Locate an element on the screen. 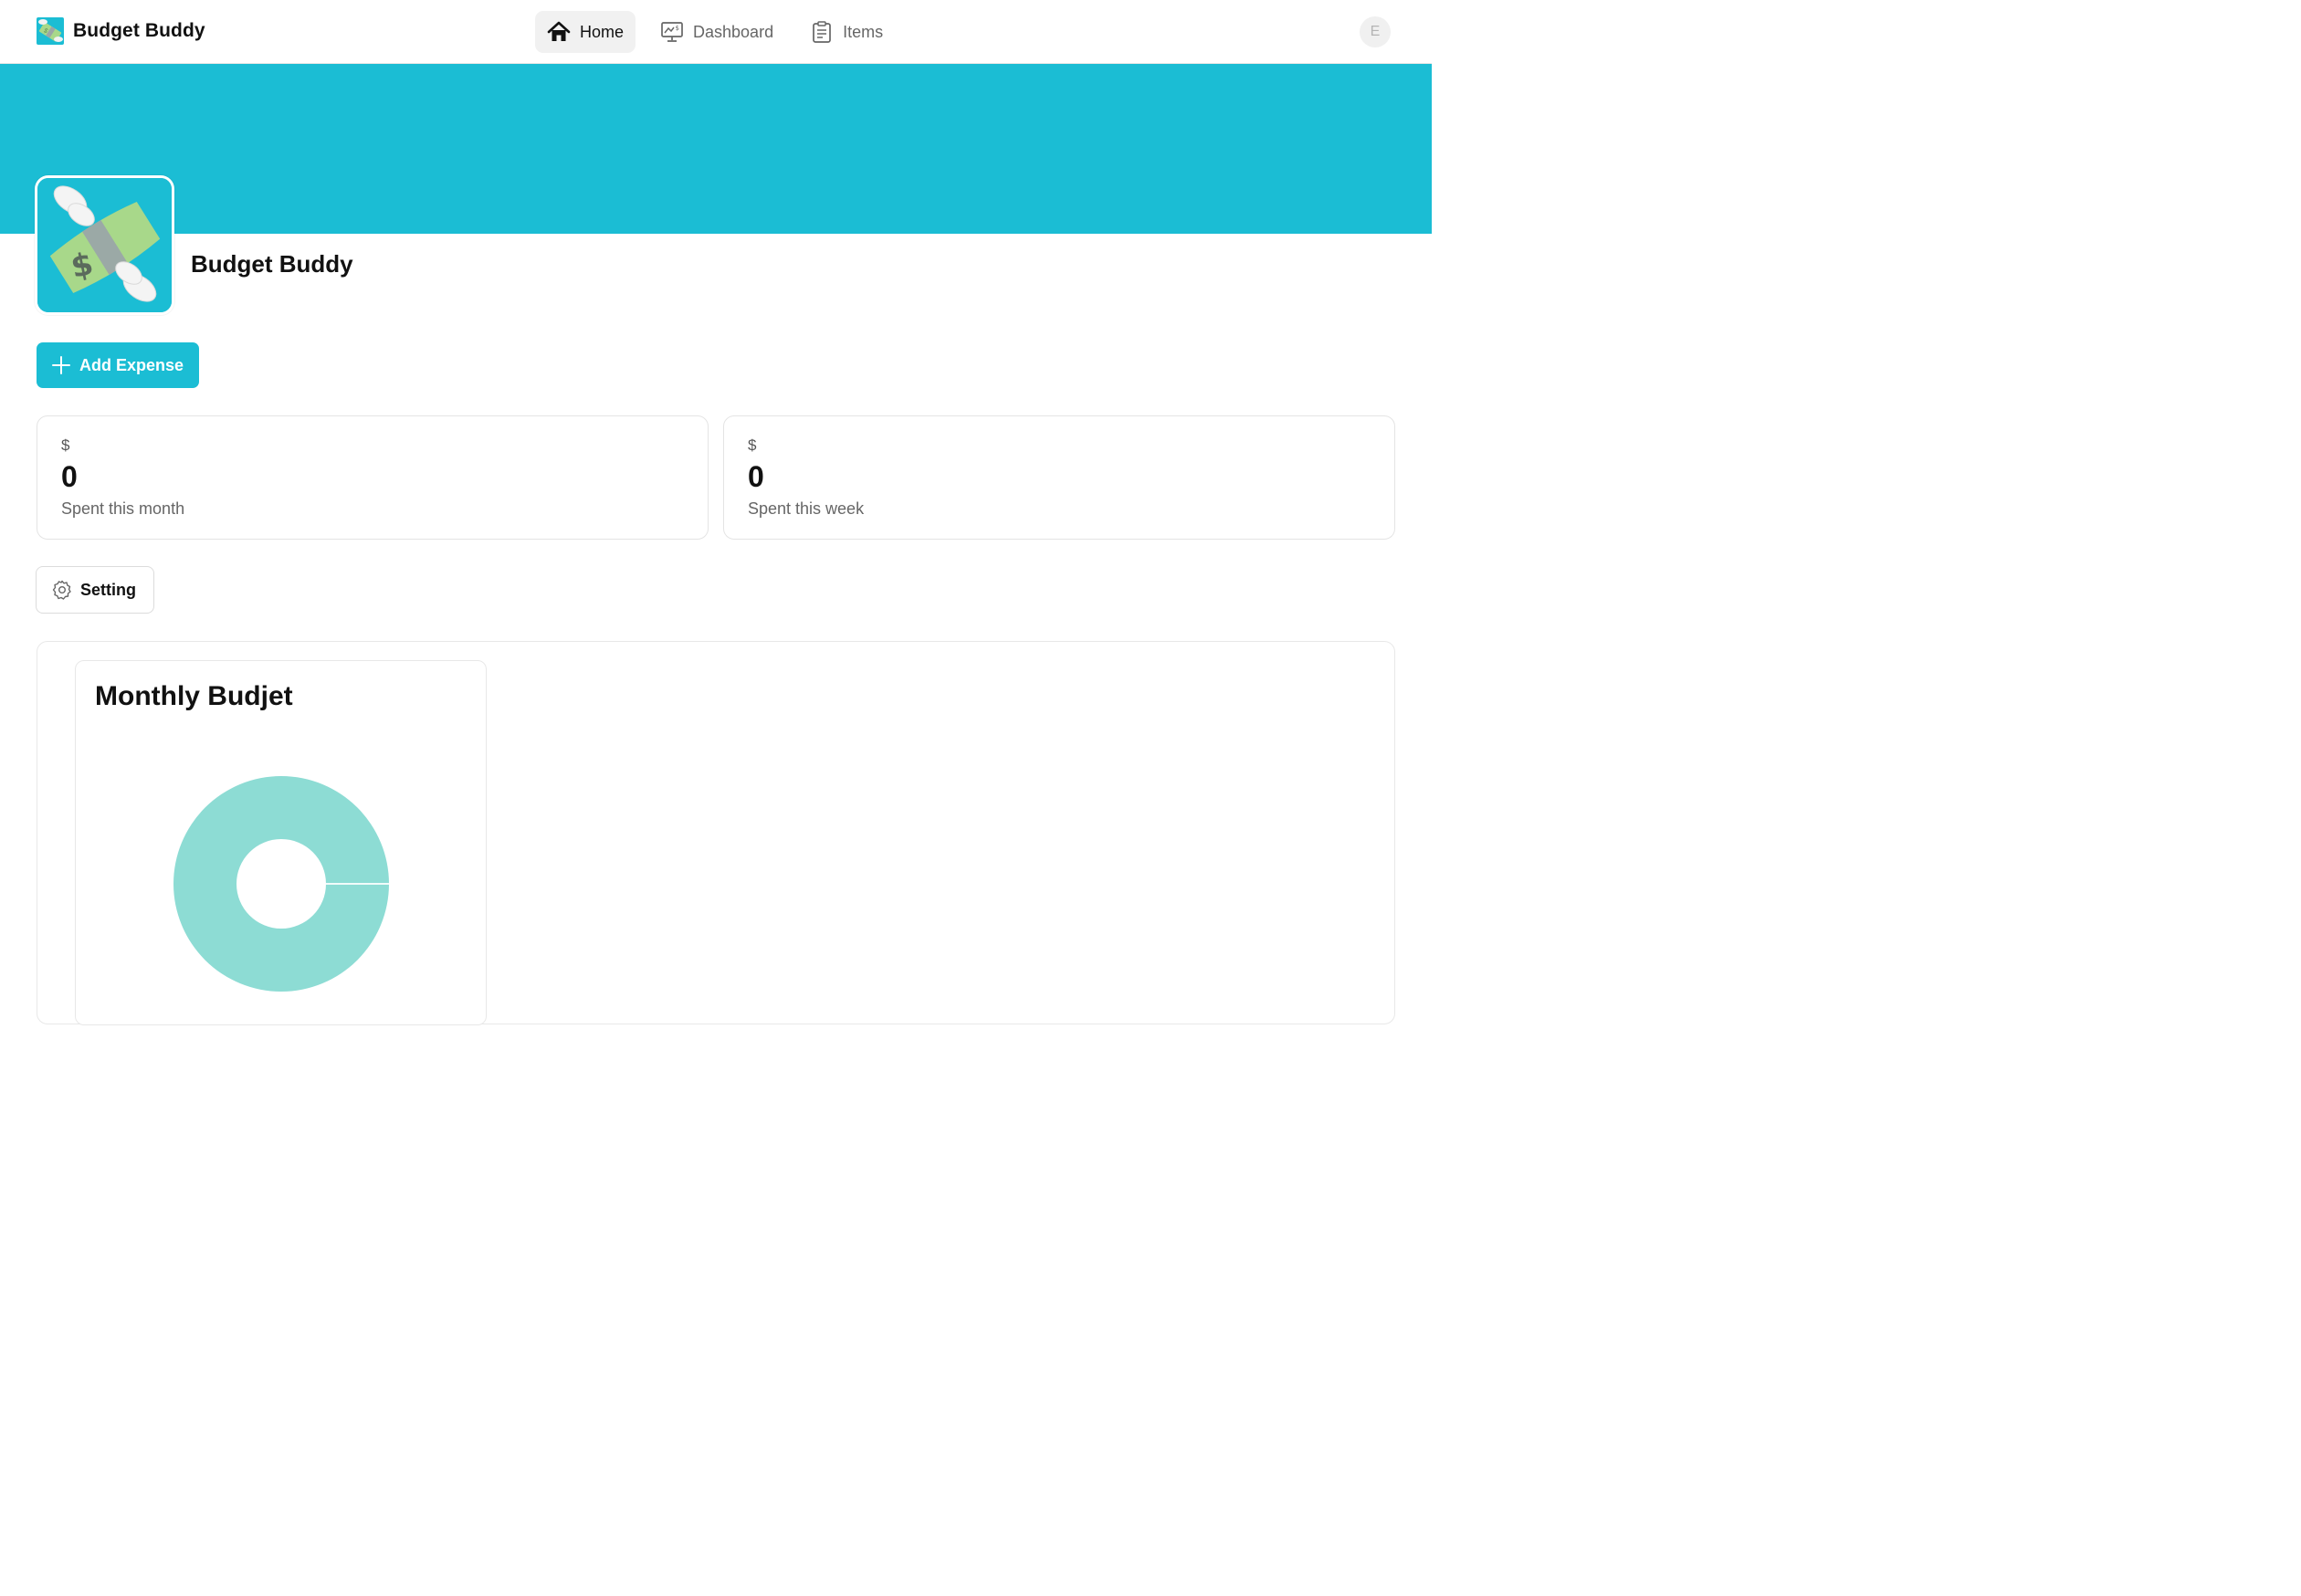  add-expense-button: Add Expense is located at coordinates (118, 365).